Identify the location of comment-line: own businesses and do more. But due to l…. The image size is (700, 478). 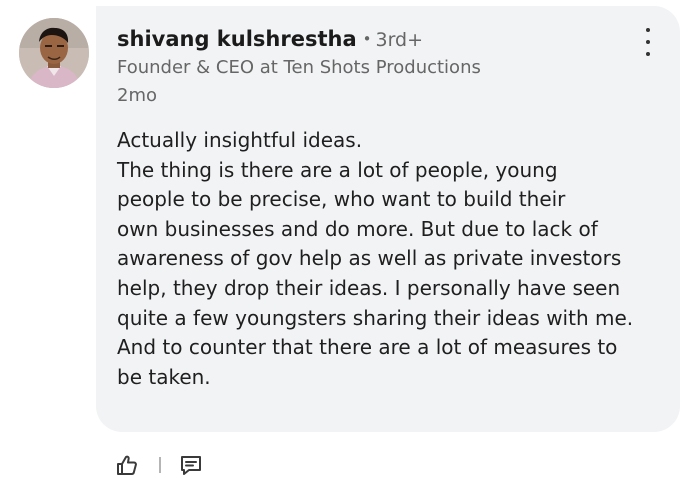
(357, 228).